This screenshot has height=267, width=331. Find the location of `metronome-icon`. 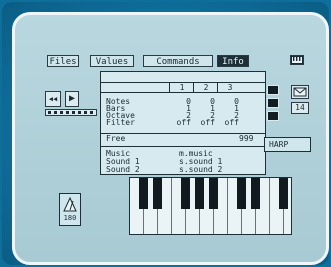

metronome-icon is located at coordinates (70, 204).